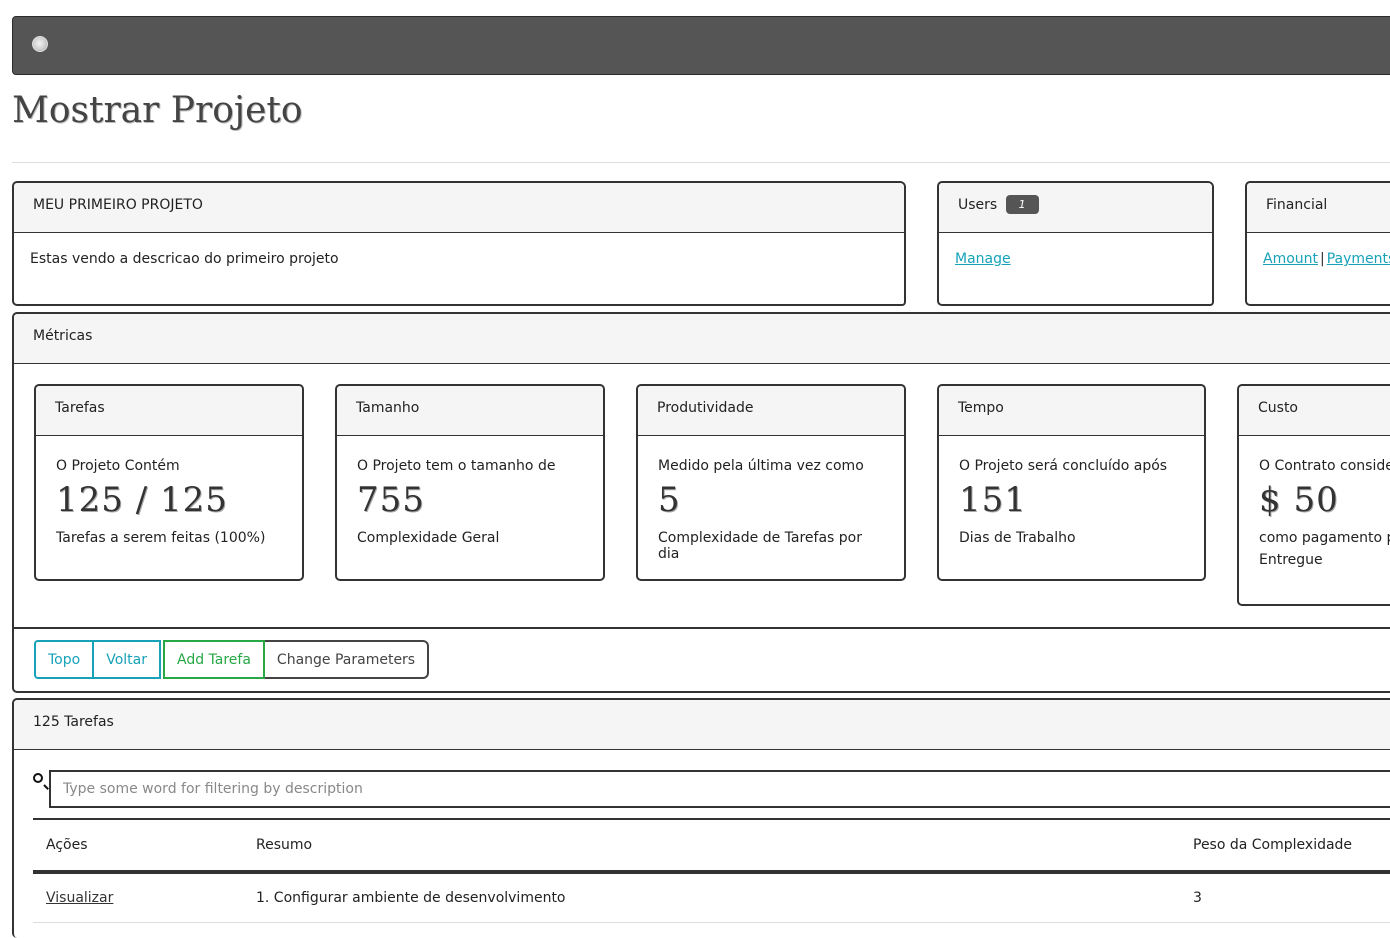 This screenshot has height=938, width=1390. I want to click on metric-card-line: O Projeto tem o tamanho de, so click(456, 466).